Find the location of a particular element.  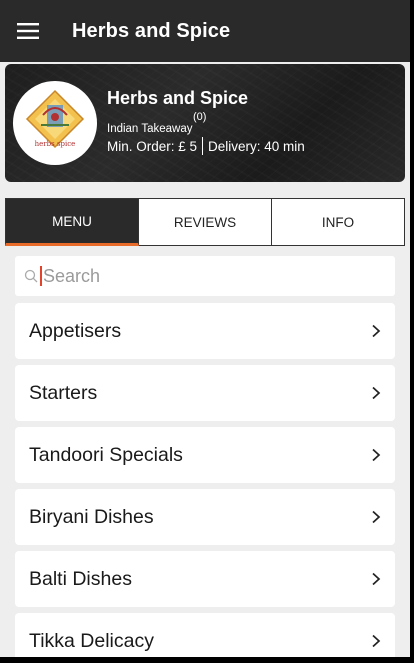

min-order: Min. Order: £ 5 is located at coordinates (152, 146).